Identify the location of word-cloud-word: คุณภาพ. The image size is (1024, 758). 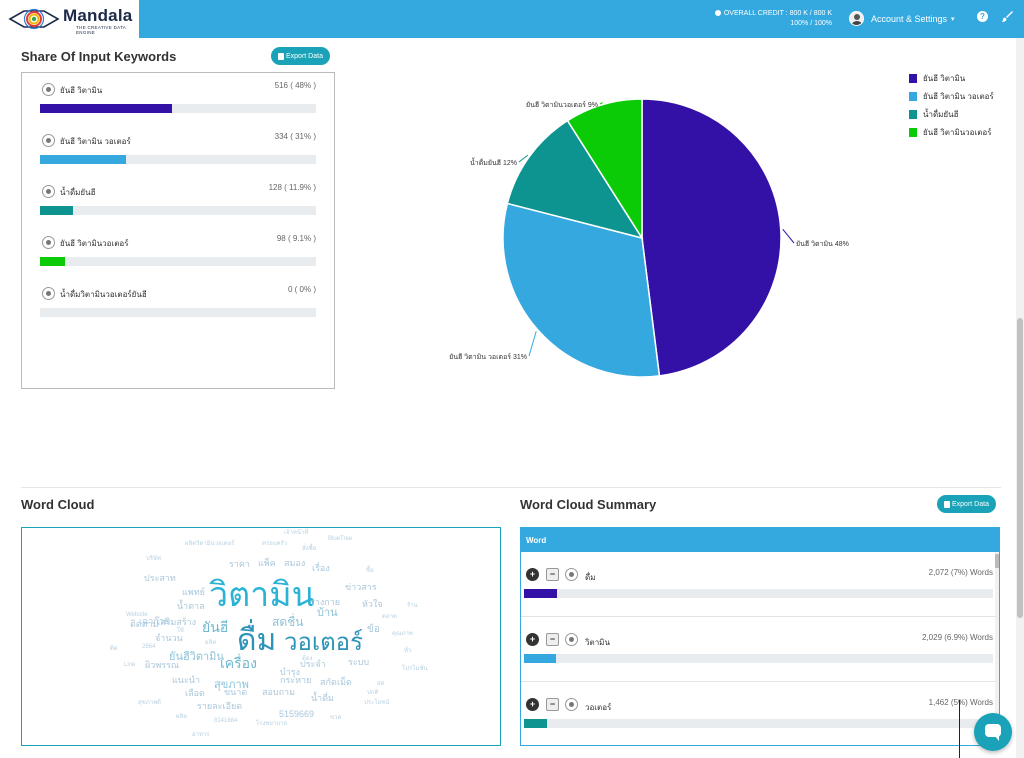
(402, 634).